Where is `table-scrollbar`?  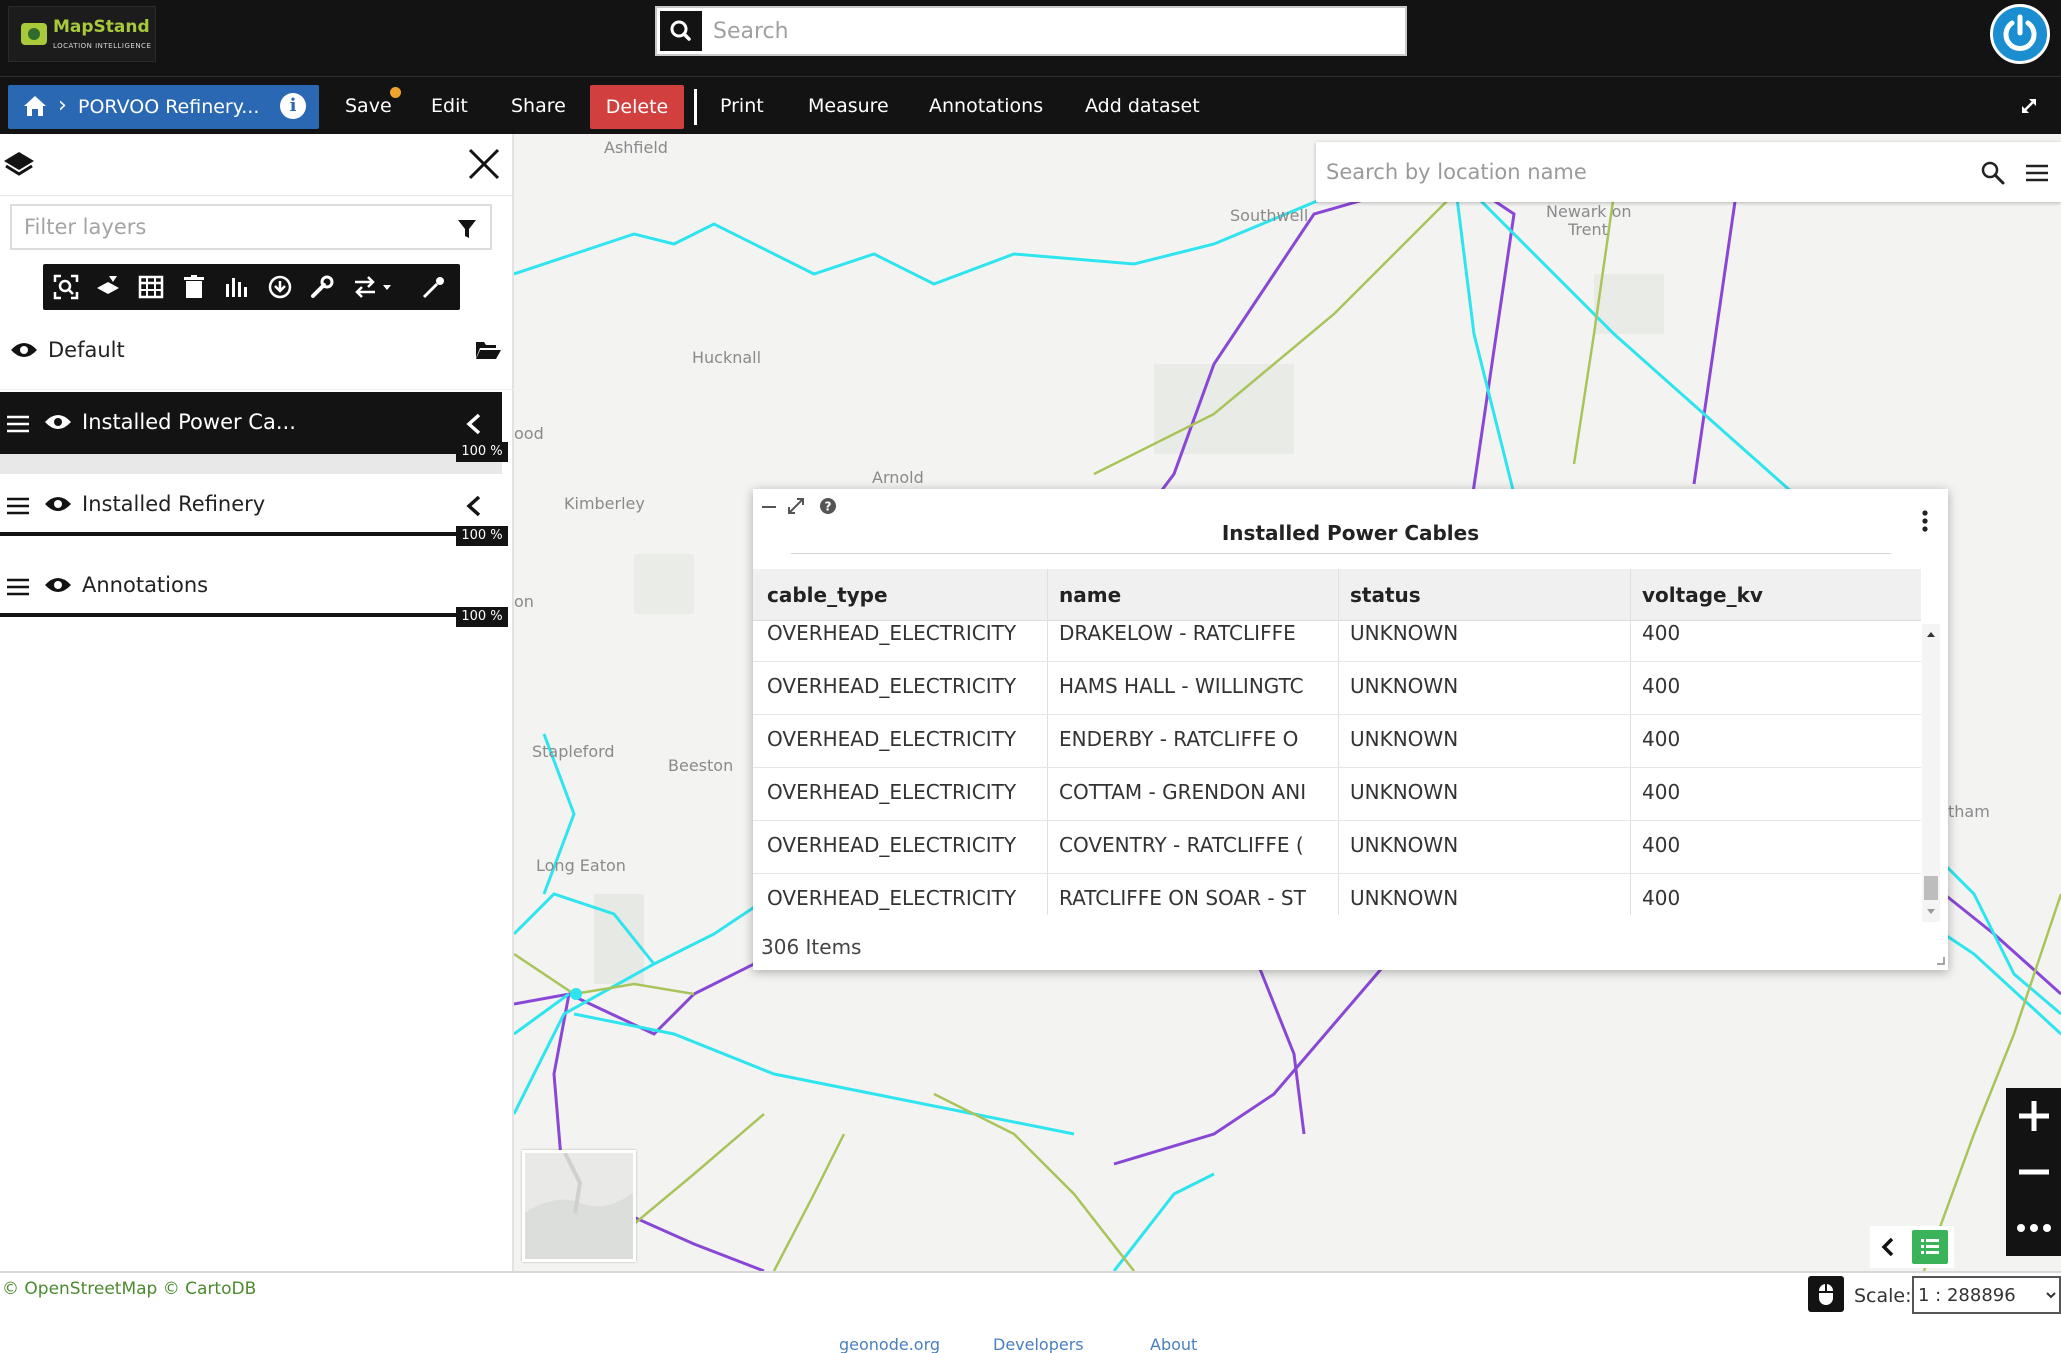
table-scrollbar is located at coordinates (1931, 773).